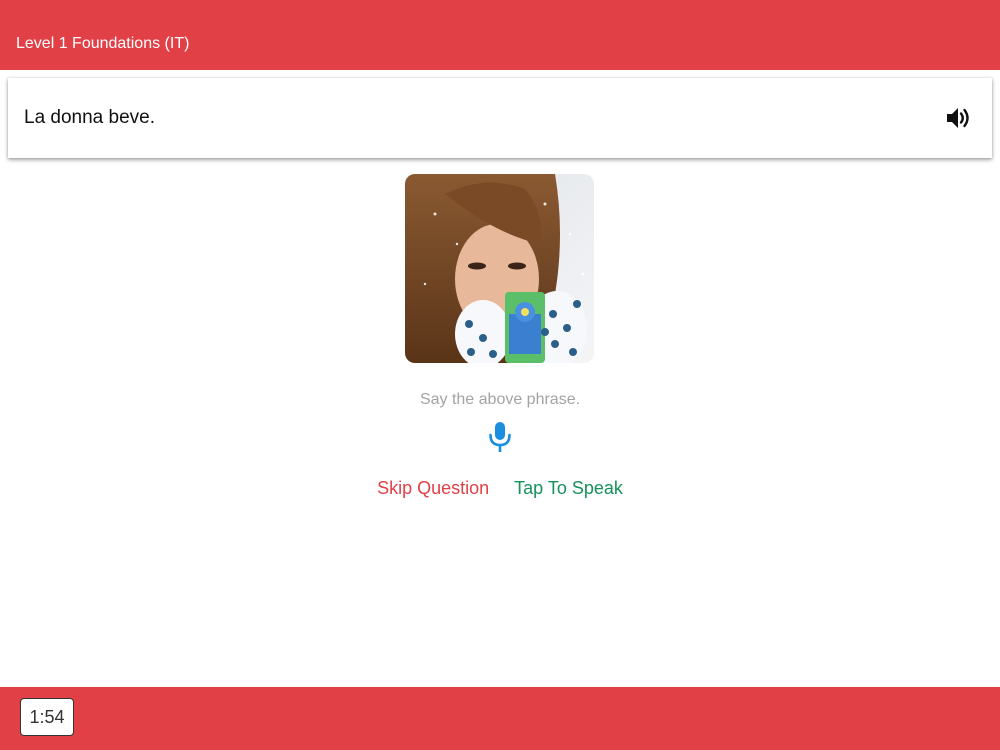 The image size is (1000, 750). Describe the element at coordinates (103, 43) in the screenshot. I see `lesson-title: Level 1 Foundations (IT)` at that location.